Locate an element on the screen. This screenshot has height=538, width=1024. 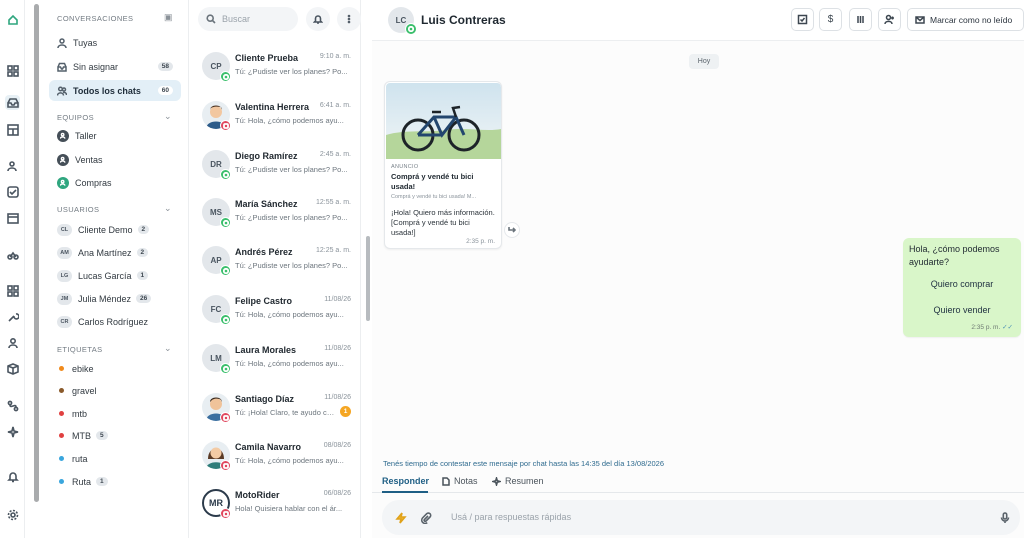
collapse-sidebar-icon: ▣ is located at coordinates (168, 17).